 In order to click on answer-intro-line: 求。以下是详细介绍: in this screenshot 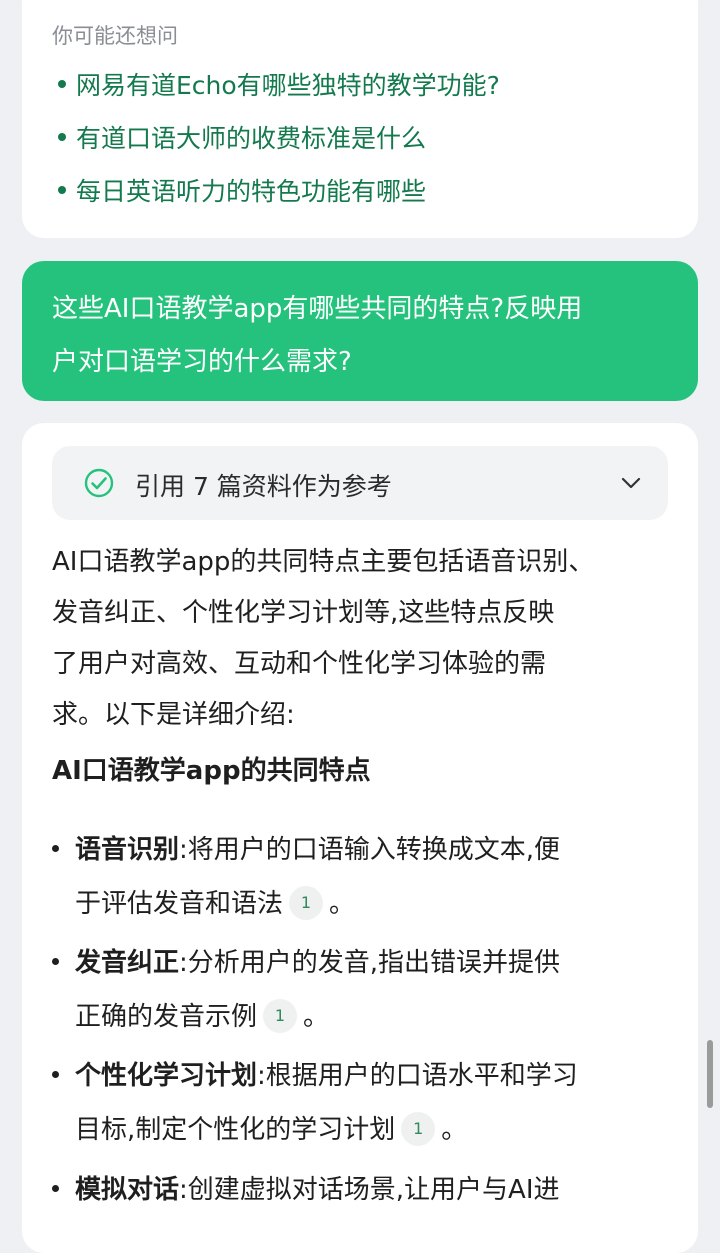, I will do `click(173, 715)`.